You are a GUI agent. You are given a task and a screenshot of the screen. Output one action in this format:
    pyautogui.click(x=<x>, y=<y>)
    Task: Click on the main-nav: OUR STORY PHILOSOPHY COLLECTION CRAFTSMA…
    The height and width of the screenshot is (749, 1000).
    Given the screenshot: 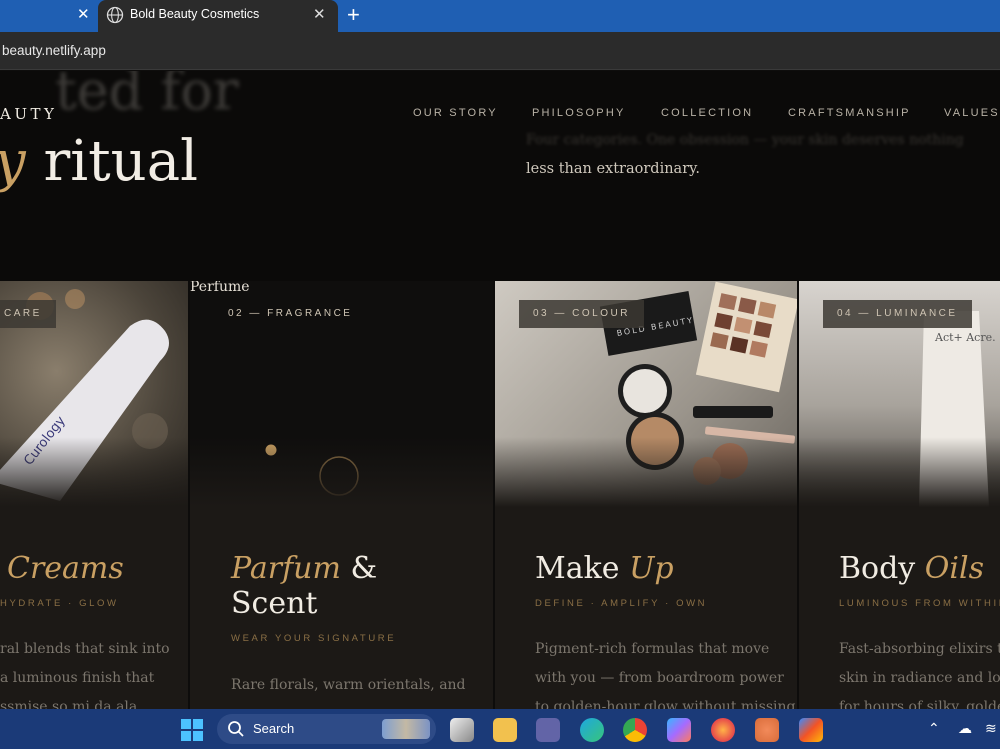 What is the action you would take?
    pyautogui.click(x=500, y=117)
    